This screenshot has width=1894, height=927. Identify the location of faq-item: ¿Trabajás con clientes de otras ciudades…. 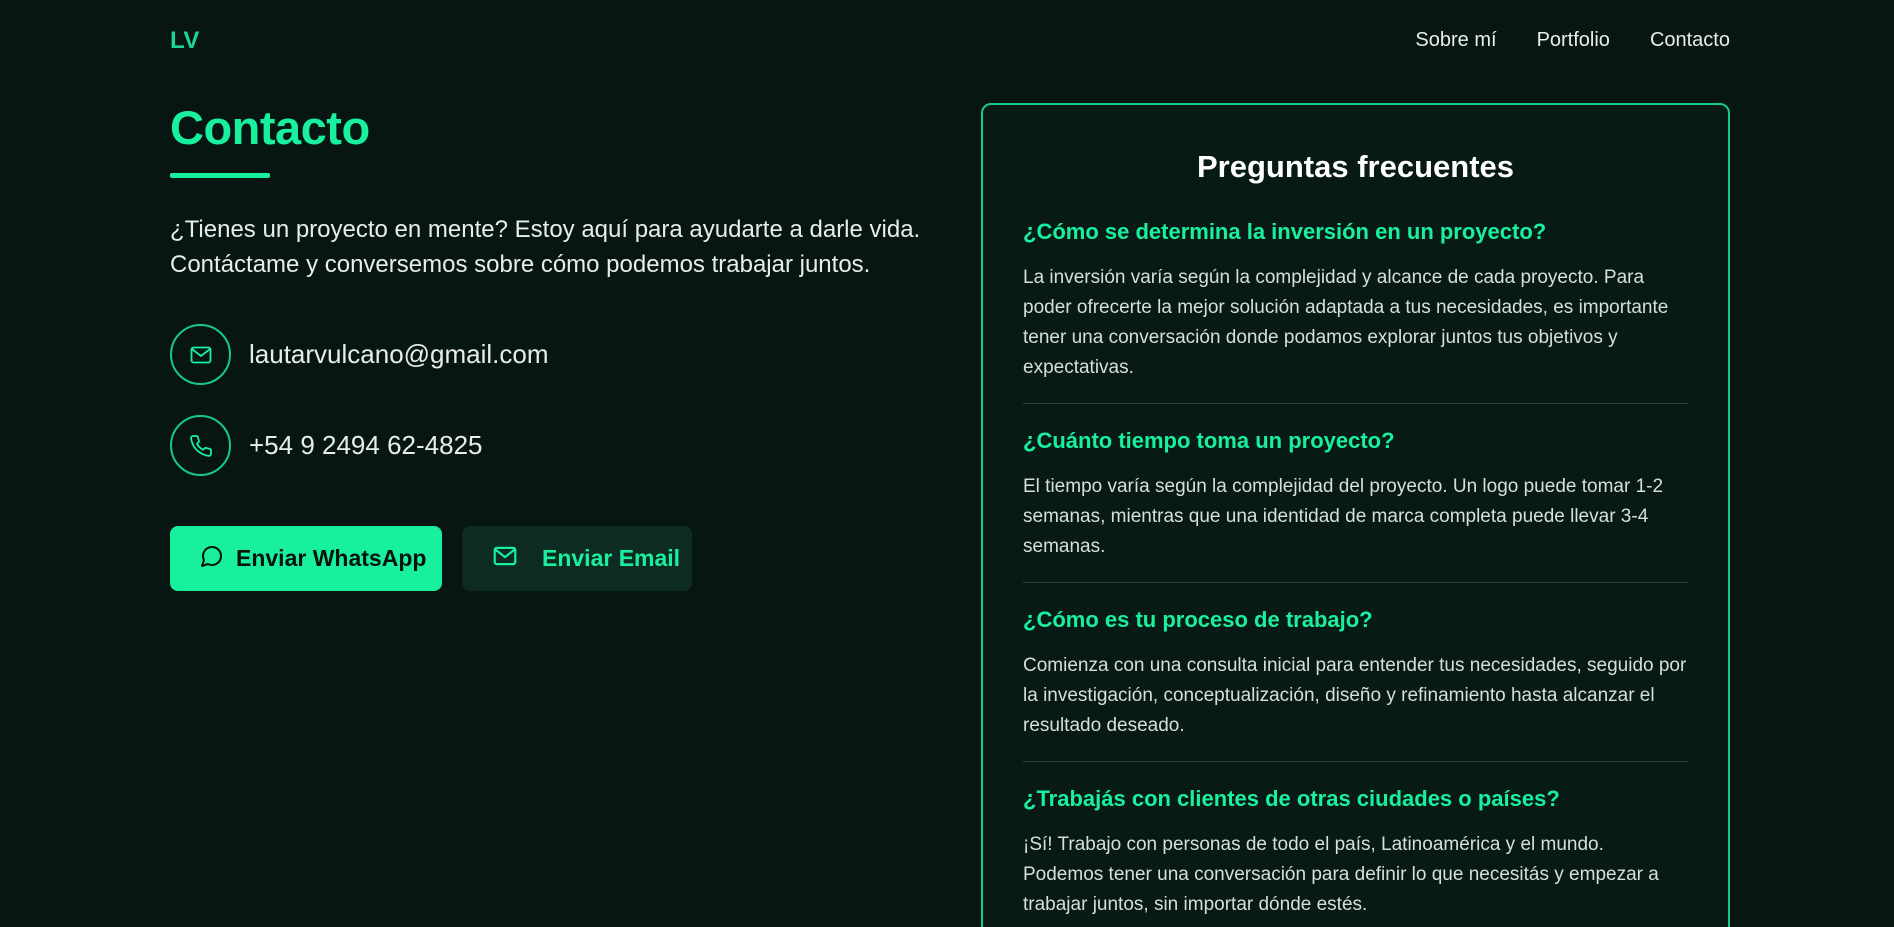
(1355, 856).